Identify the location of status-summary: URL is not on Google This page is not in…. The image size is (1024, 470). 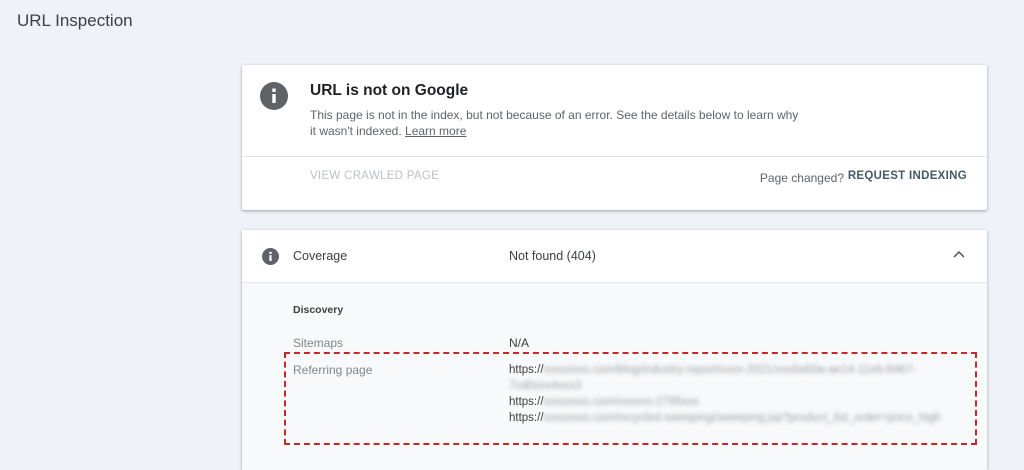
(614, 111).